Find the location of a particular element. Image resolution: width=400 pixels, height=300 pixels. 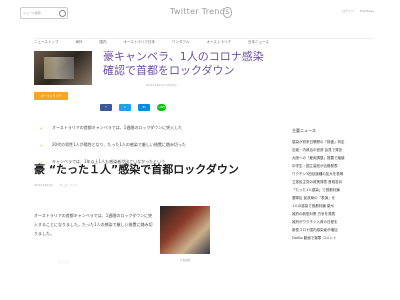

sidebar-news-item: 立憲民主党の政策発表 首相答弁 is located at coordinates (335, 182).